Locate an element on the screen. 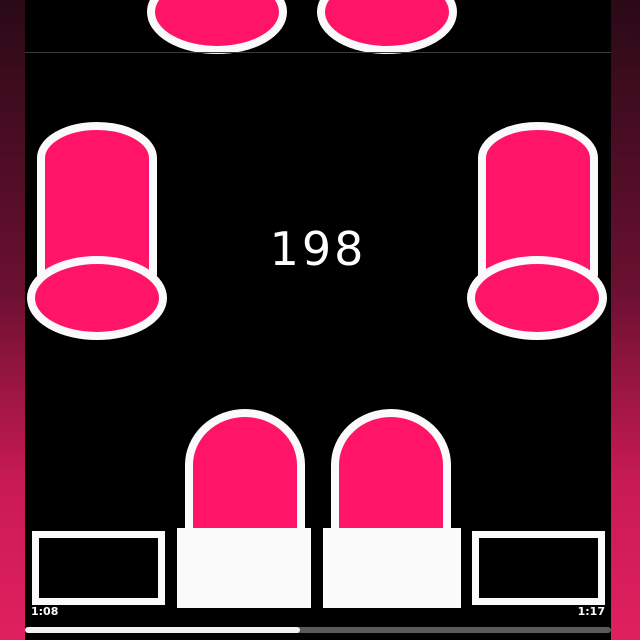 This screenshot has width=640, height=640. top-divider is located at coordinates (318, 52).